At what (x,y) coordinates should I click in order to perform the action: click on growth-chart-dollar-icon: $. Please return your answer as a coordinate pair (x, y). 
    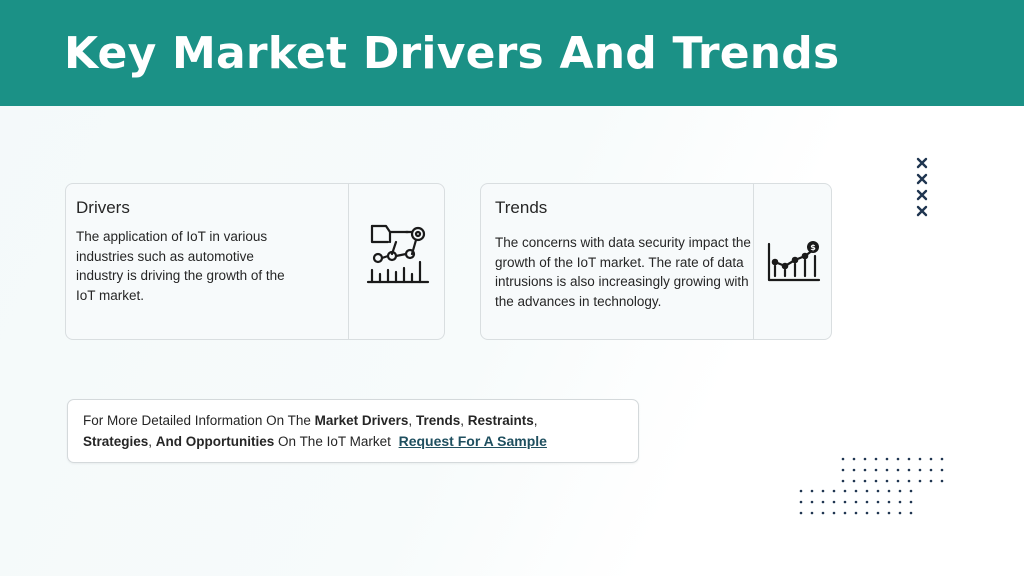
    Looking at the image, I should click on (793, 264).